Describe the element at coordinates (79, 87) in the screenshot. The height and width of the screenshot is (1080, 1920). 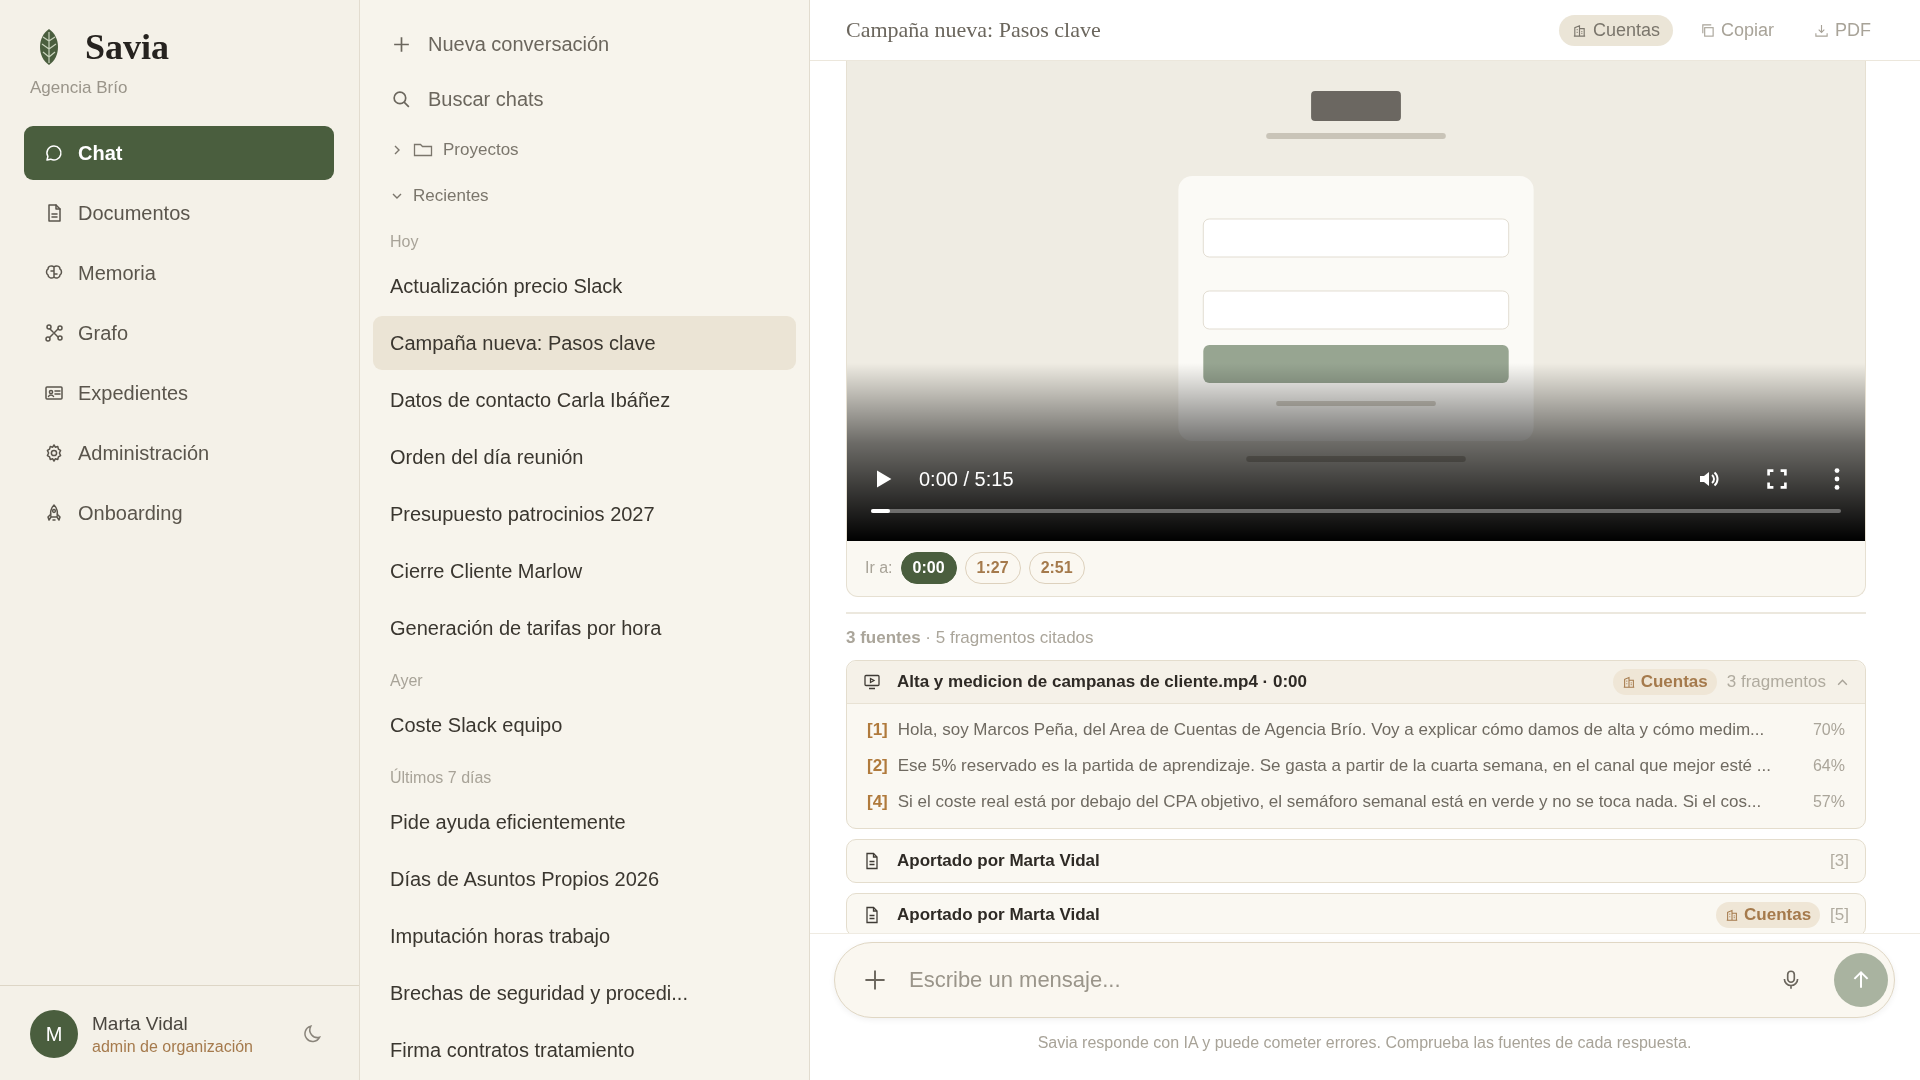
I see `organization-name: Agencia Brío` at that location.